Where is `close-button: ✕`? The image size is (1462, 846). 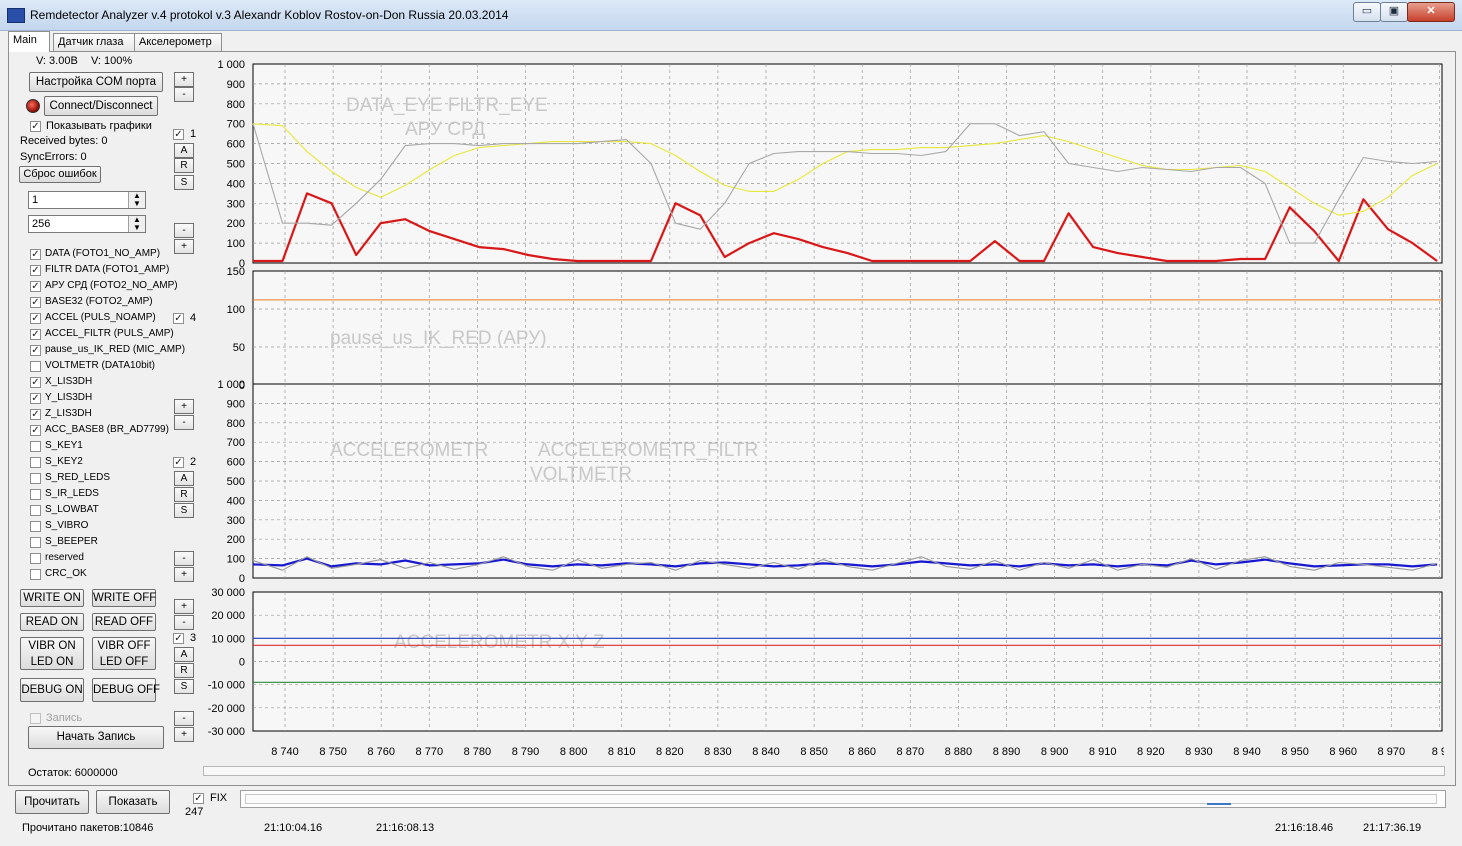
close-button: ✕ is located at coordinates (1431, 12).